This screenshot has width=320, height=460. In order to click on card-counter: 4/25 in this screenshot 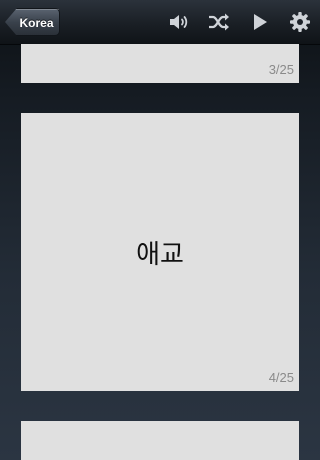, I will do `click(281, 377)`.